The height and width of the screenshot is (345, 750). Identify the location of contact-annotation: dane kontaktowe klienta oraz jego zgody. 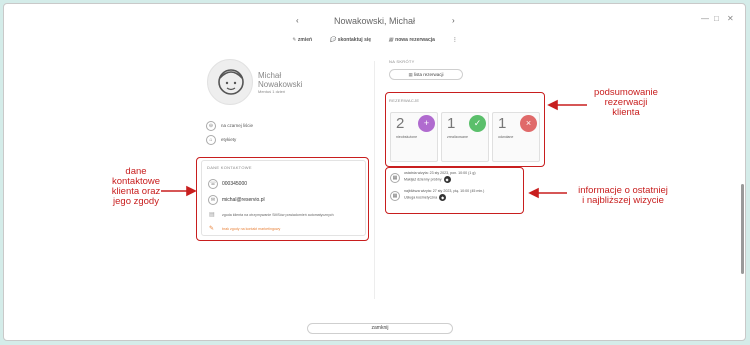
(136, 186).